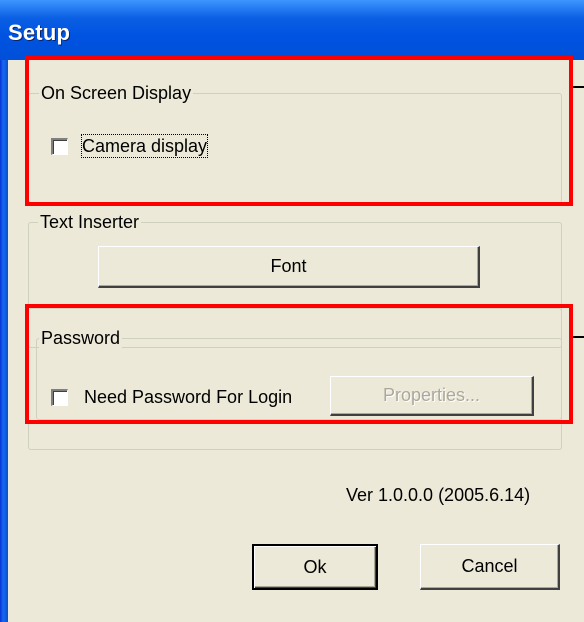 The height and width of the screenshot is (622, 584). Describe the element at coordinates (39, 32) in the screenshot. I see `window-title: Setup` at that location.